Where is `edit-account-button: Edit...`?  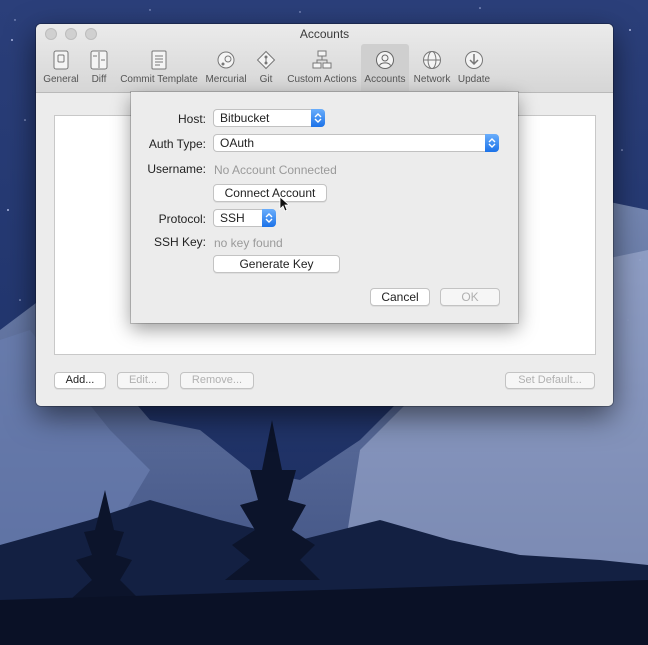 edit-account-button: Edit... is located at coordinates (143, 380).